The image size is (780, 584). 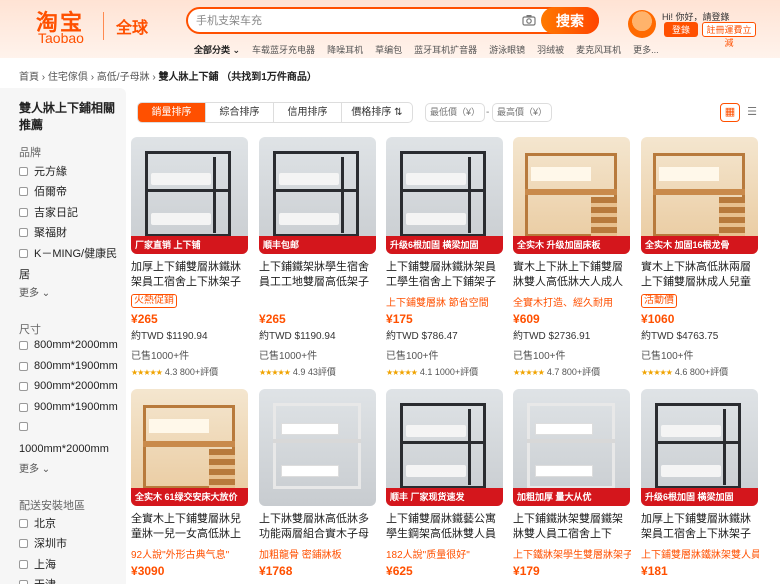 What do you see at coordinates (345, 49) in the screenshot?
I see `hot-word: 降噪耳机` at bounding box center [345, 49].